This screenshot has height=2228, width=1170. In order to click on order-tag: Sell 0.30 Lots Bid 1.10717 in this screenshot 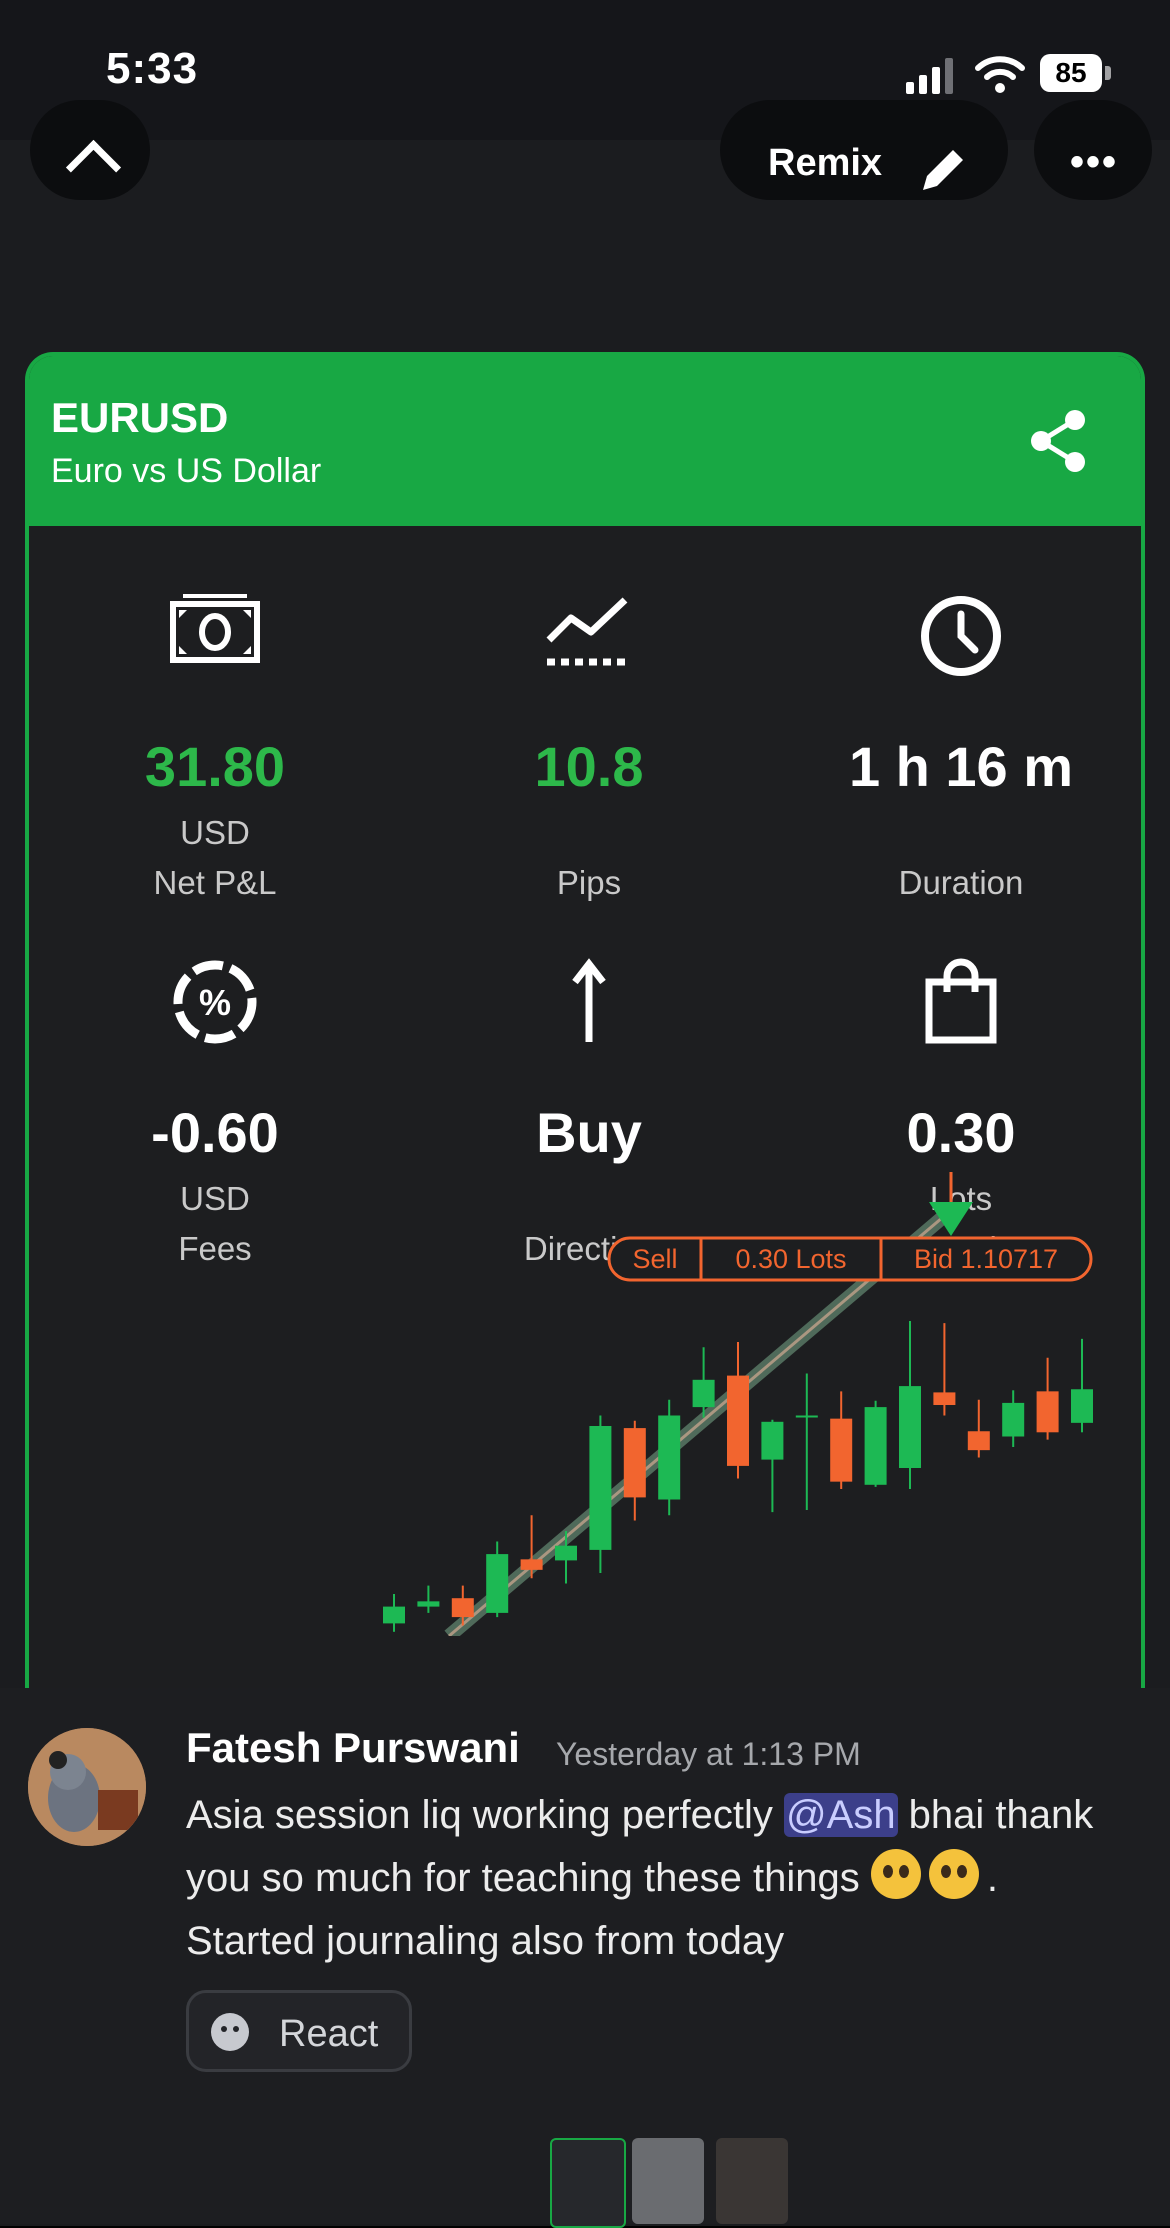, I will do `click(850, 1259)`.